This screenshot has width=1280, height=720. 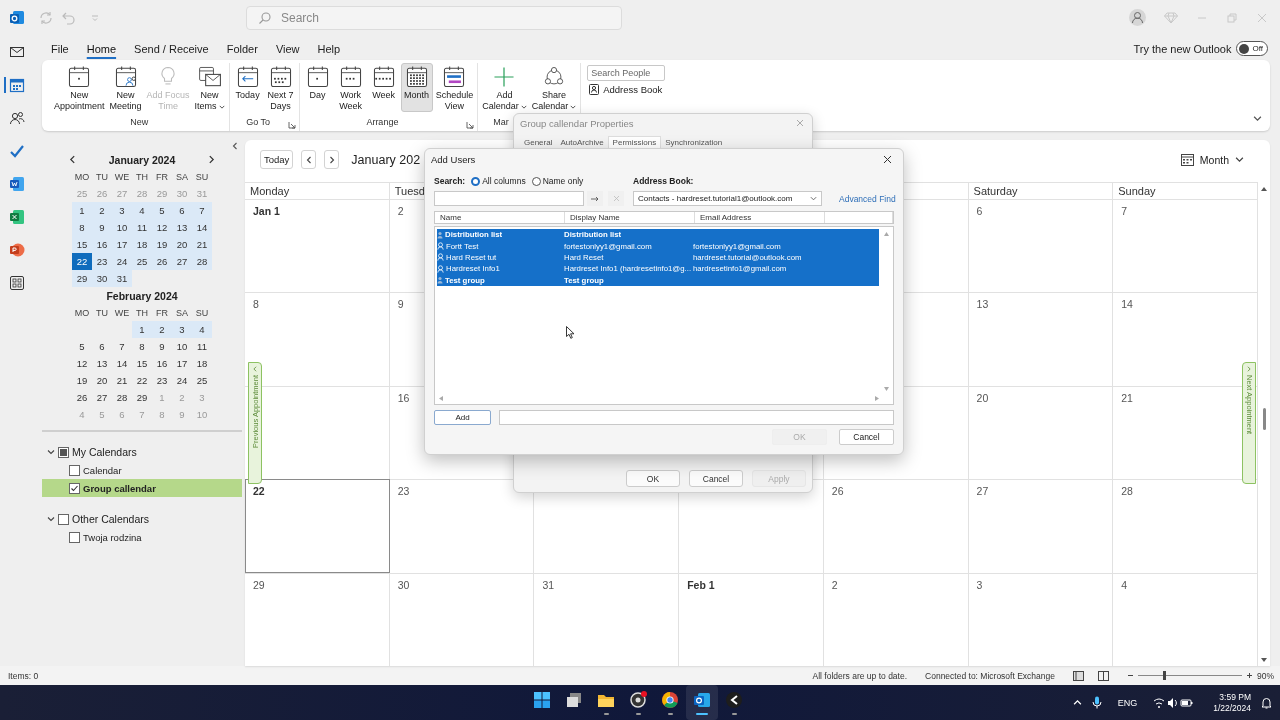 I want to click on ribbon-button: Work Week, so click(x=350, y=87).